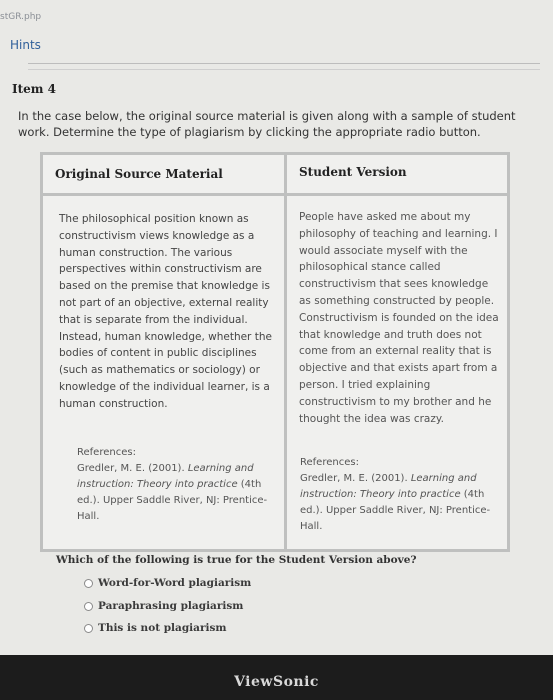  Describe the element at coordinates (285, 352) in the screenshot. I see `column-divider` at that location.